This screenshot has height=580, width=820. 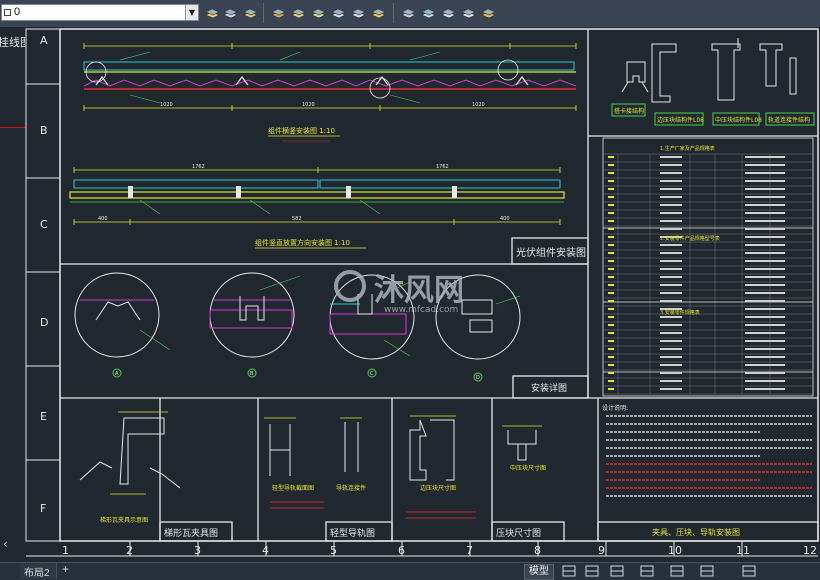 I want to click on column-label: 5, so click(x=333, y=550).